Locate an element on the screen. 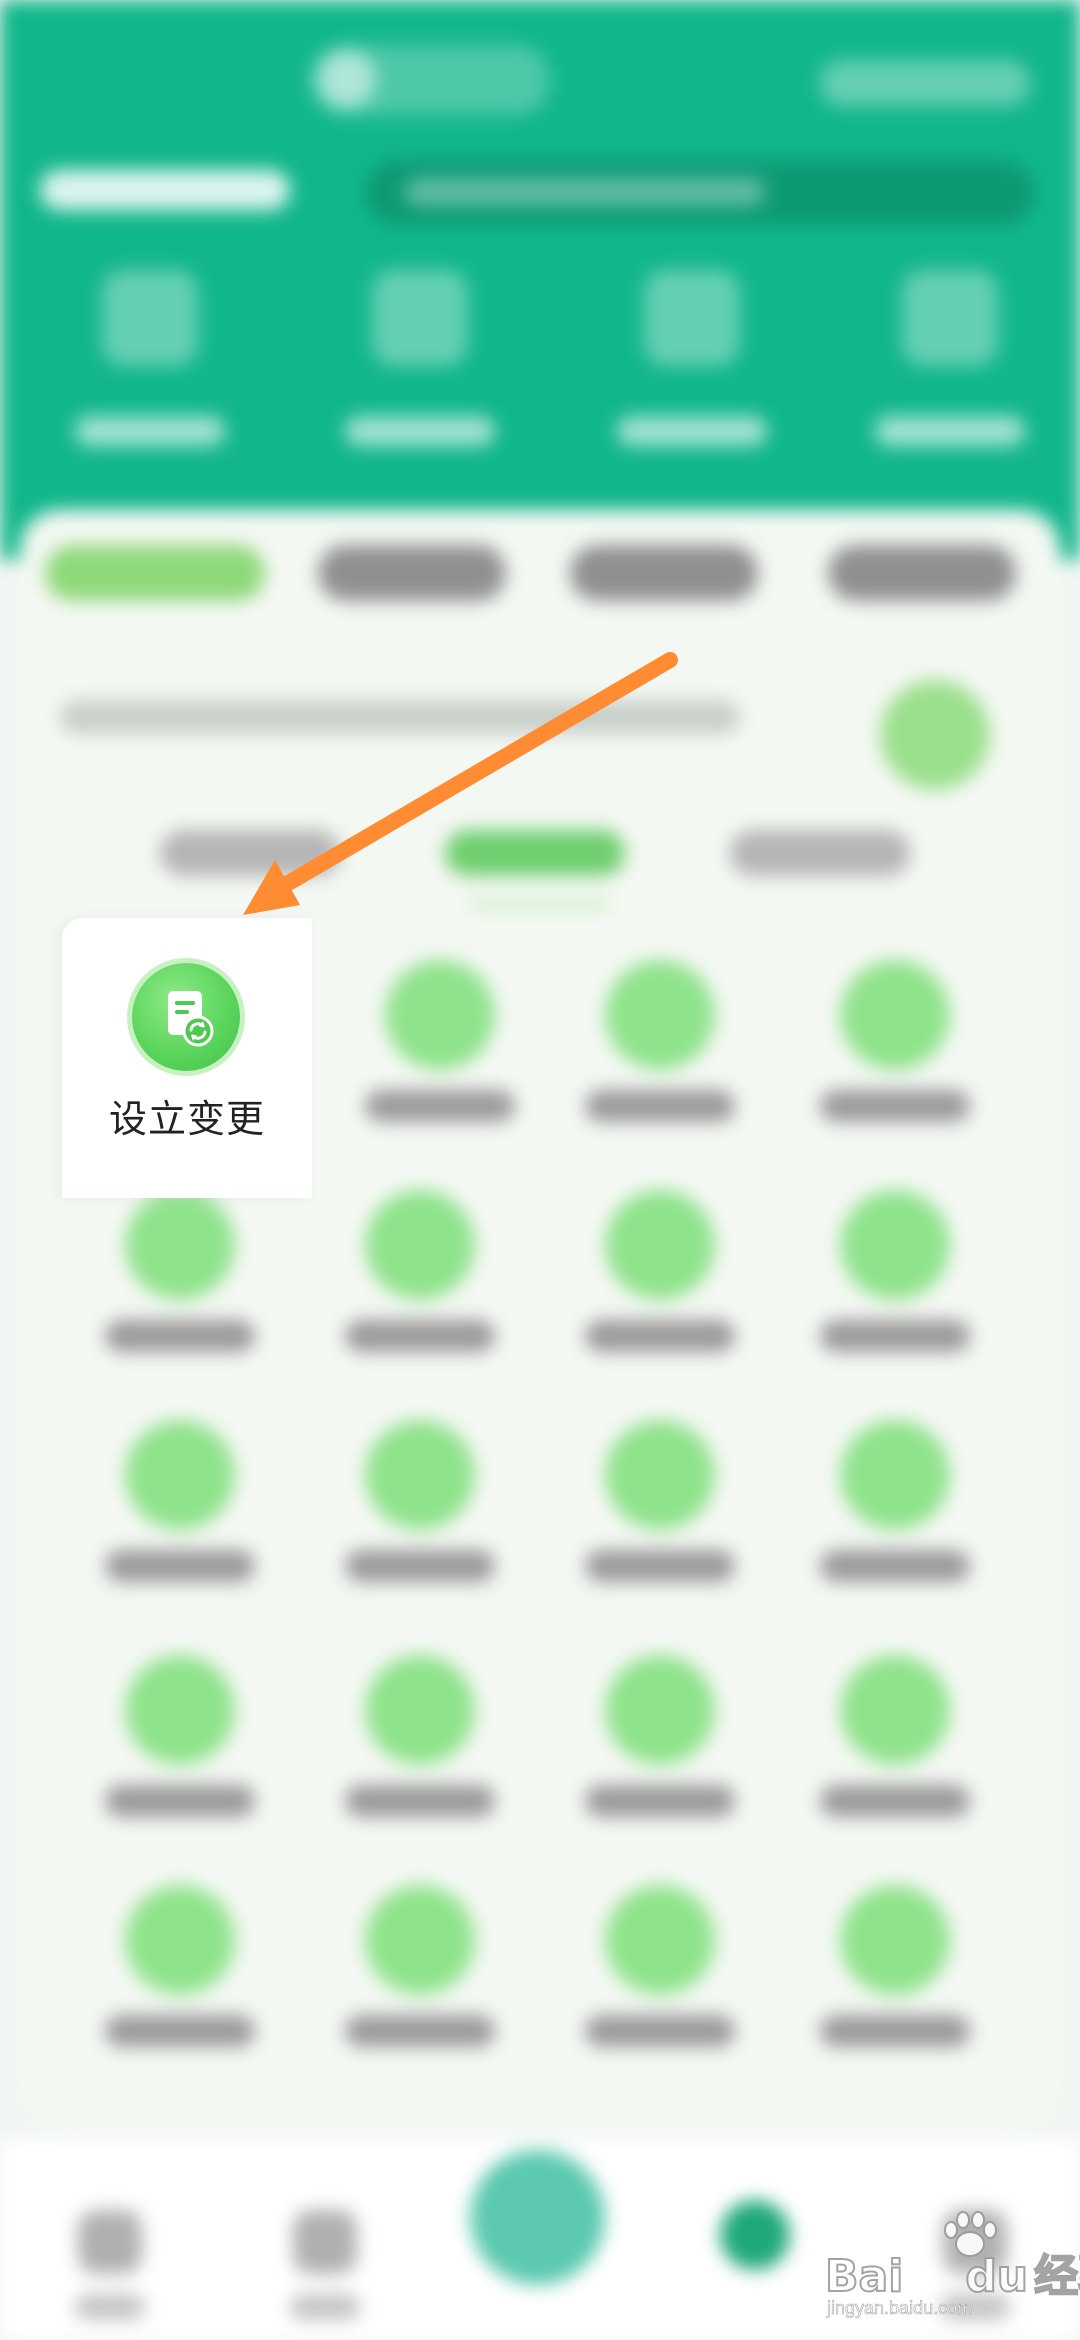 The width and height of the screenshot is (1080, 2340). nav-item-active is located at coordinates (755, 2235).